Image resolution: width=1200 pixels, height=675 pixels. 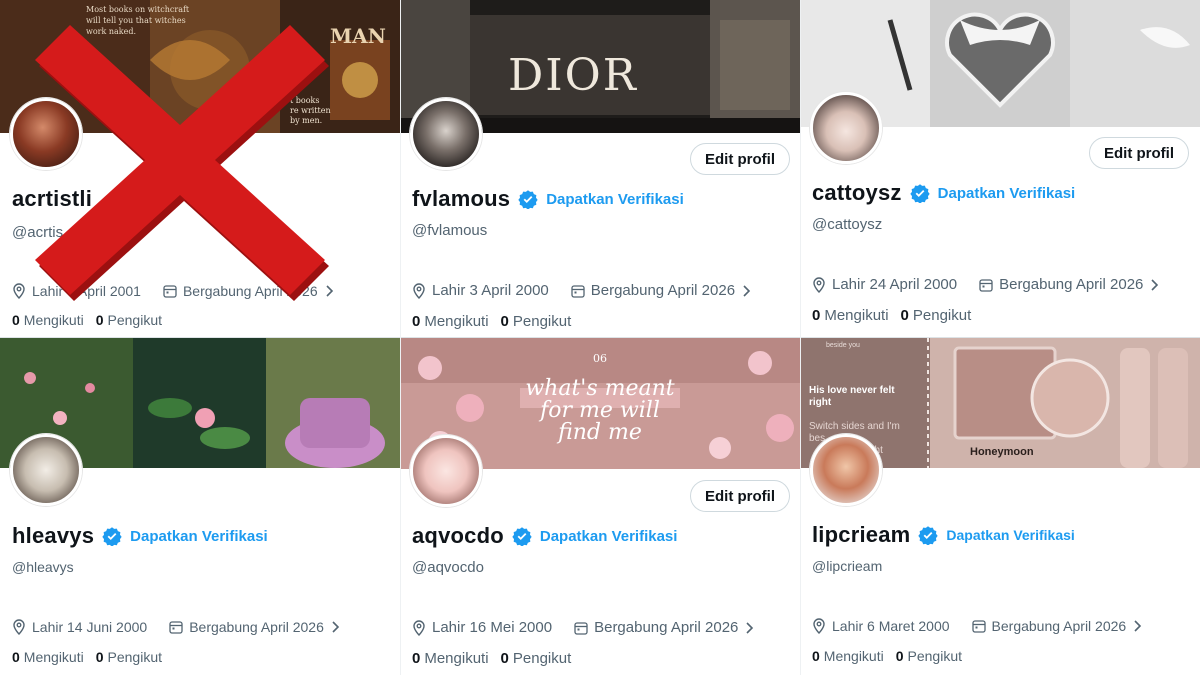 What do you see at coordinates (852, 397) in the screenshot?
I see `banner-lyric: His love never felt right` at bounding box center [852, 397].